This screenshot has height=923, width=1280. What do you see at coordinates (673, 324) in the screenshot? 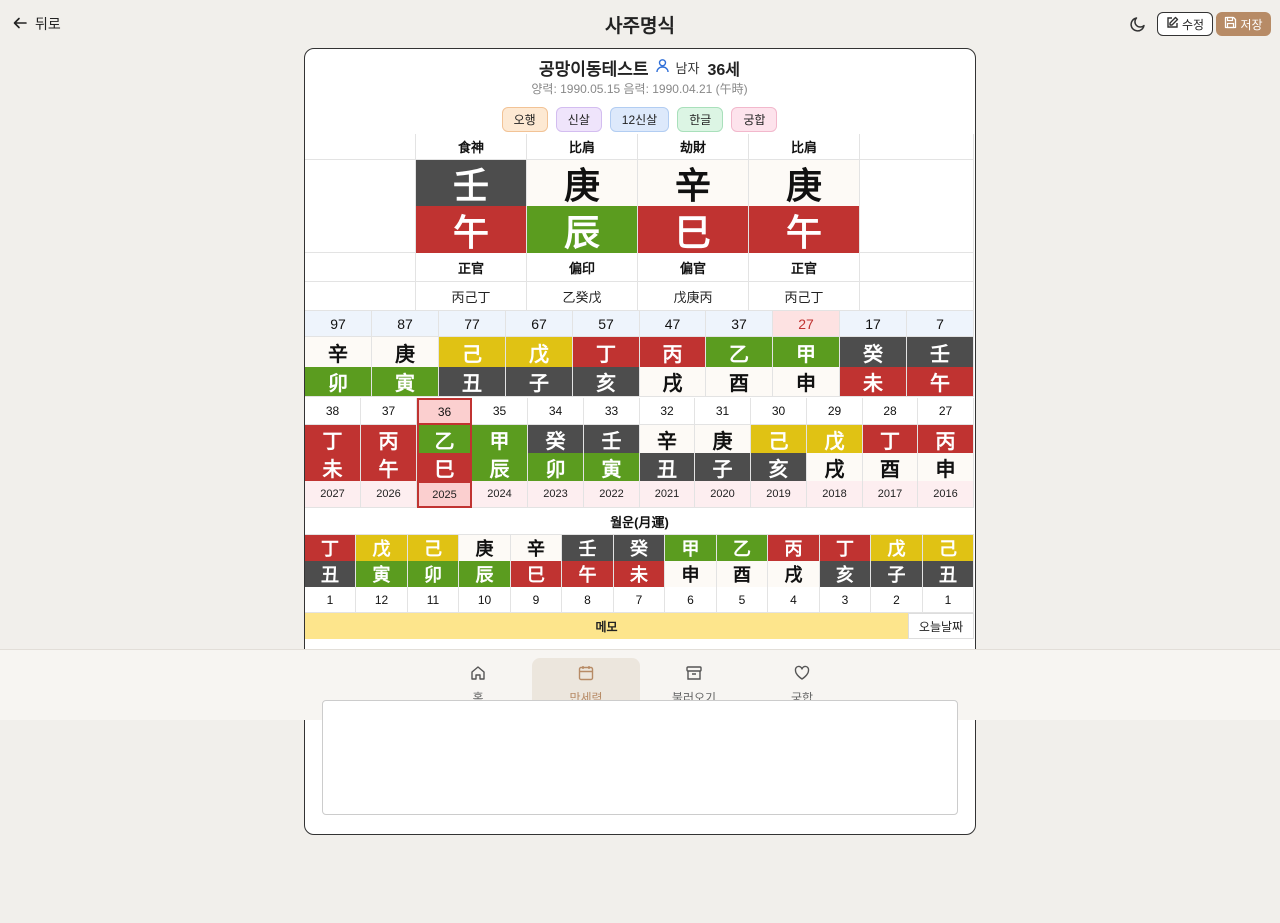
I see `daewoon-age: 47` at bounding box center [673, 324].